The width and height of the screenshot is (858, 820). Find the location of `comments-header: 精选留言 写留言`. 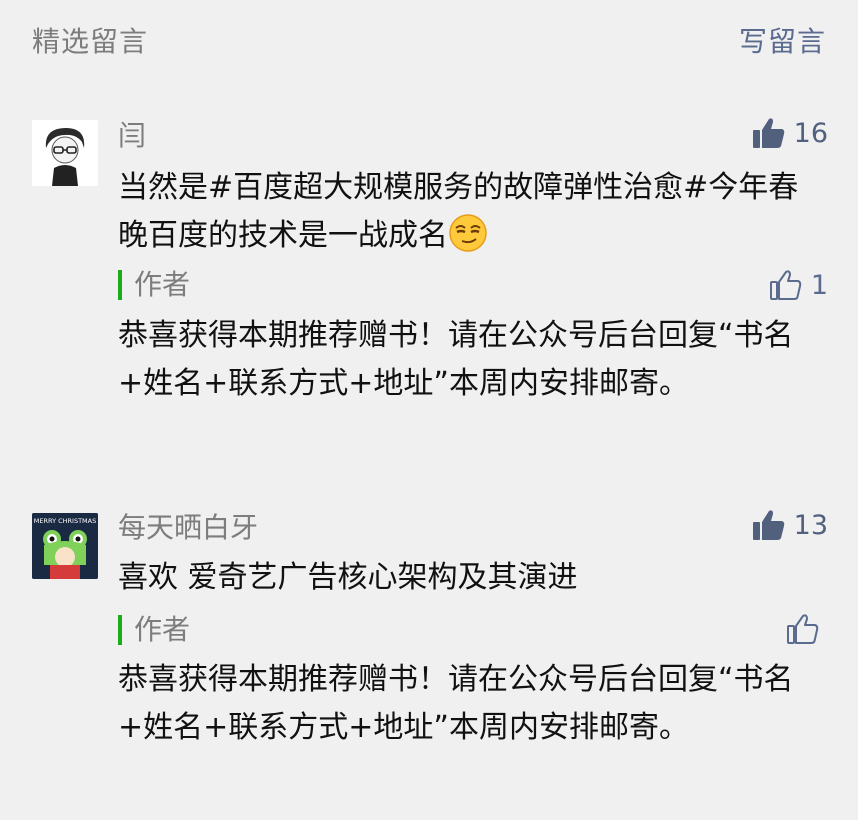

comments-header: 精选留言 写留言 is located at coordinates (429, 40).